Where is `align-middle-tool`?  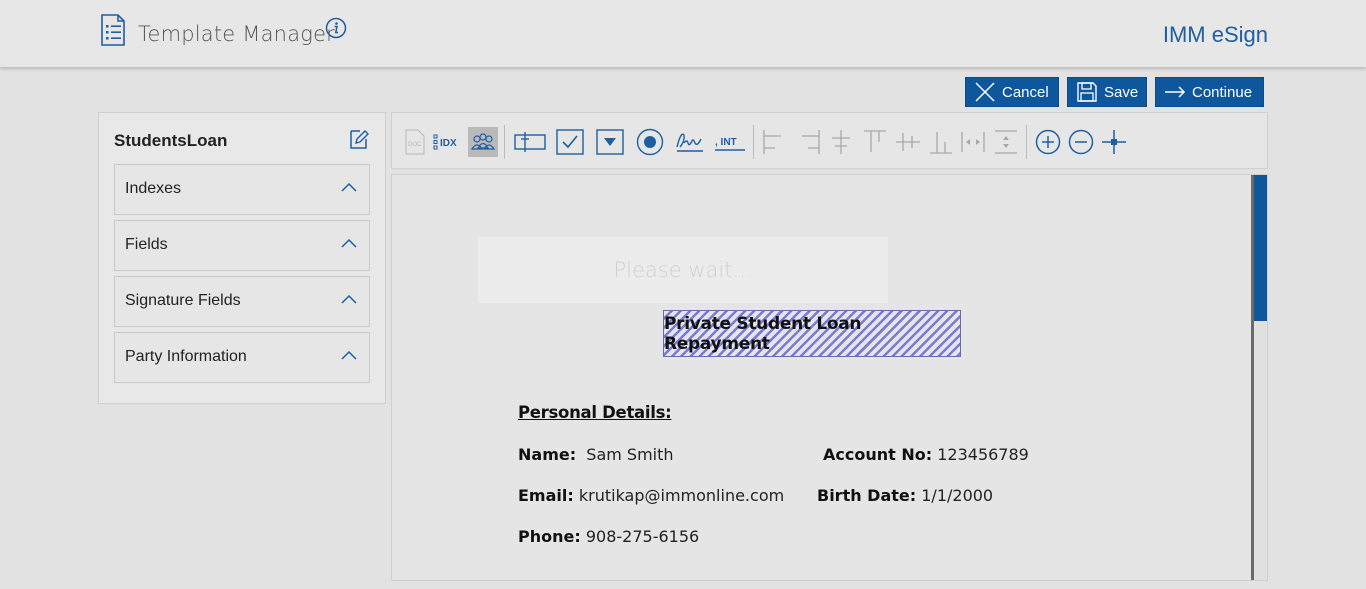 align-middle-tool is located at coordinates (908, 142).